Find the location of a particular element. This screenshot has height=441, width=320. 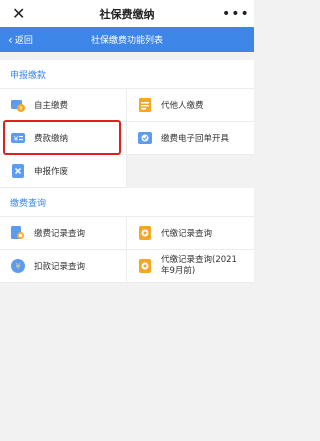

section-header: 缴费查询 is located at coordinates (127, 202).